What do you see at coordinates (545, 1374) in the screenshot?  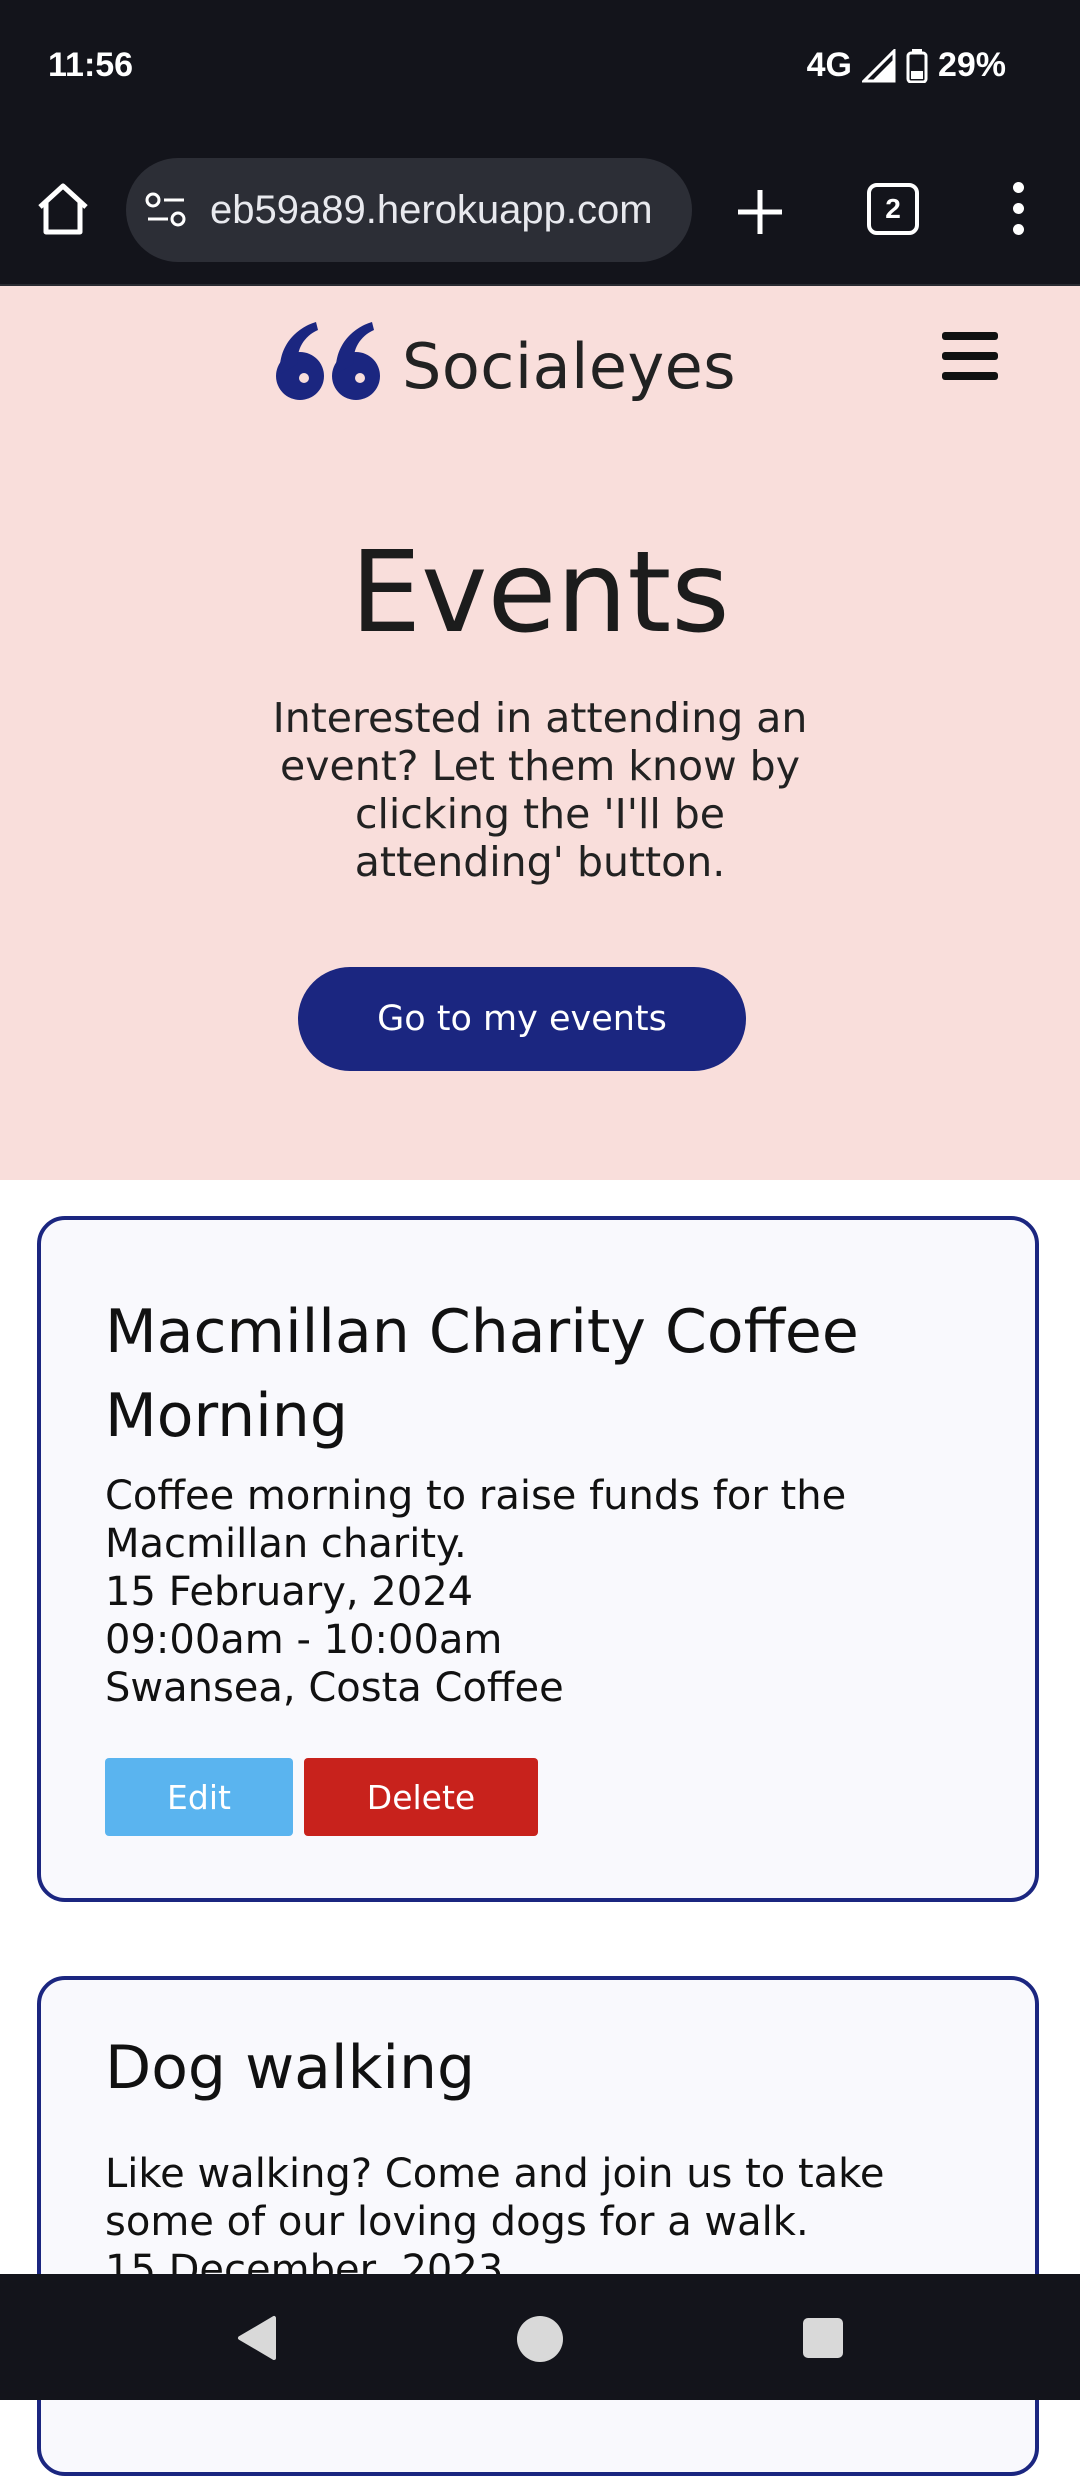 I see `event-title: Macmillan Charity Coffee Morning` at bounding box center [545, 1374].